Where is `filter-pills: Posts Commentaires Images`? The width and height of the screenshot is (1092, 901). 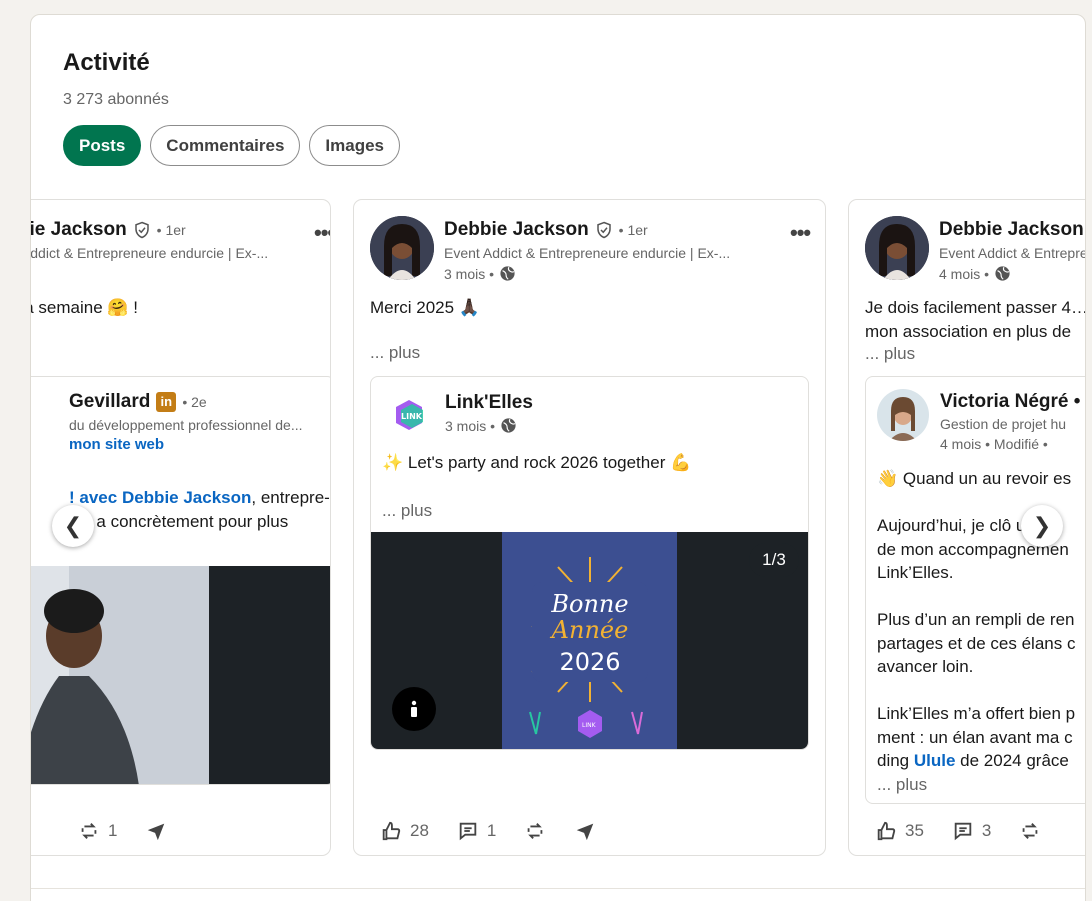 filter-pills: Posts Commentaires Images is located at coordinates (231, 145).